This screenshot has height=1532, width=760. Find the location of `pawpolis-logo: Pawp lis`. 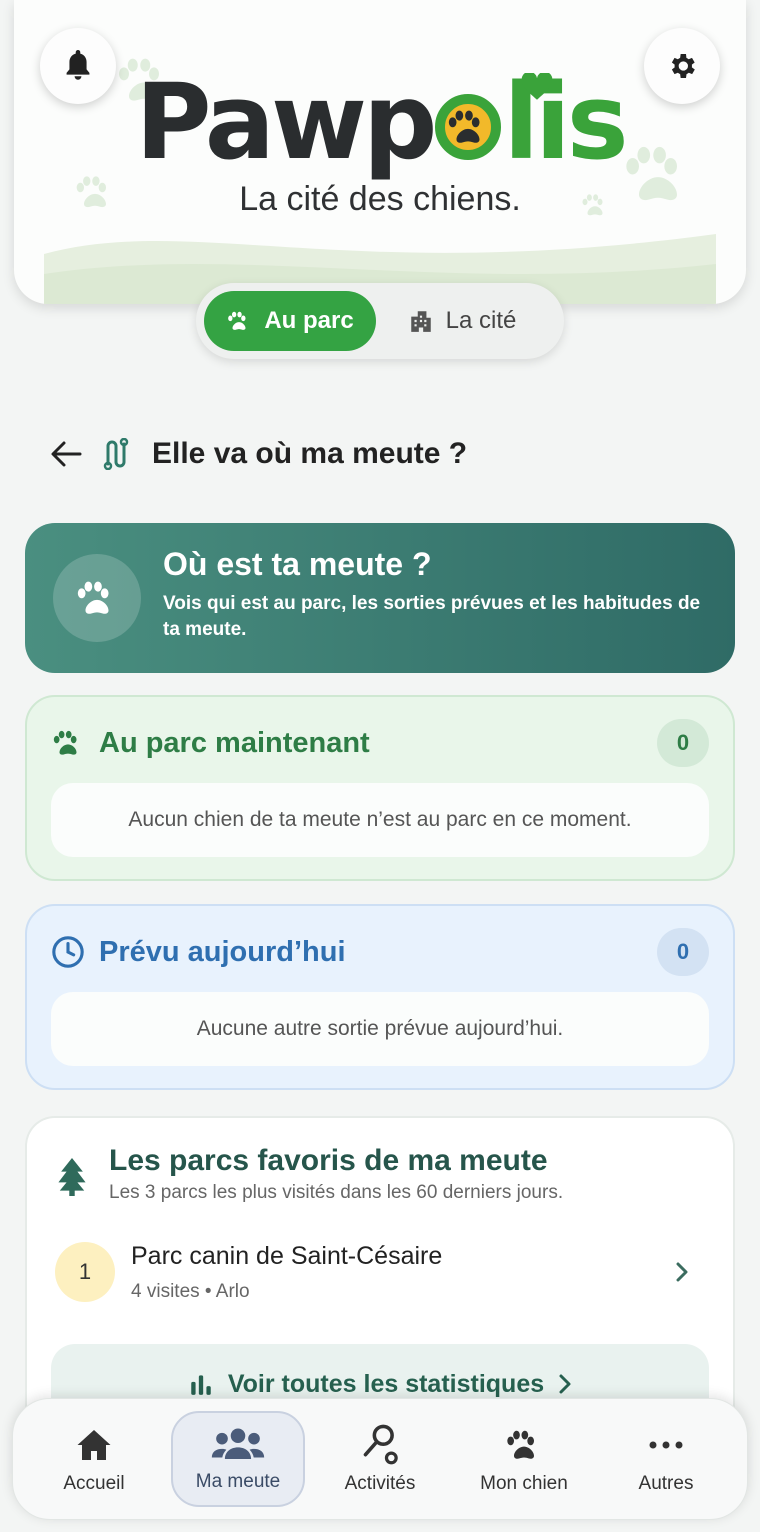

pawpolis-logo: Pawp lis is located at coordinates (380, 122).